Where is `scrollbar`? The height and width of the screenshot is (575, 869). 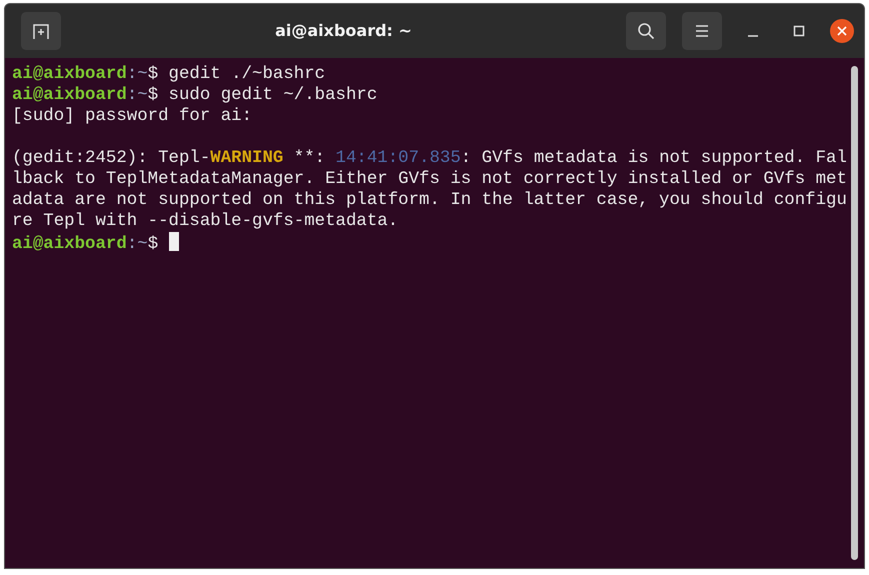
scrollbar is located at coordinates (854, 313).